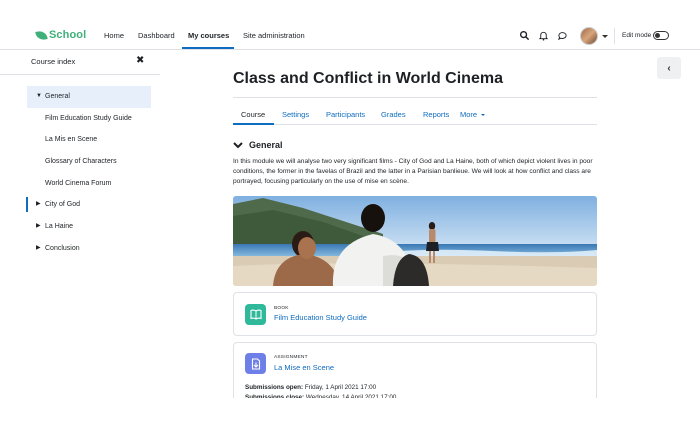 This screenshot has width=700, height=421. I want to click on activity-label: Glossary of Characters, so click(81, 162).